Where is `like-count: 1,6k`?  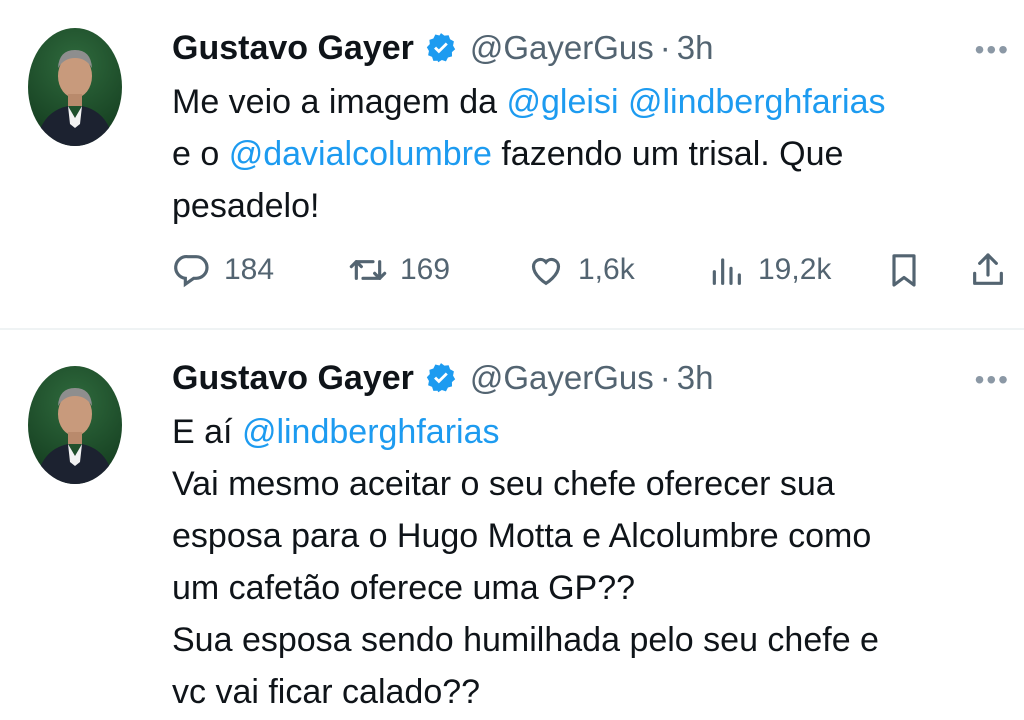
like-count: 1,6k is located at coordinates (606, 269).